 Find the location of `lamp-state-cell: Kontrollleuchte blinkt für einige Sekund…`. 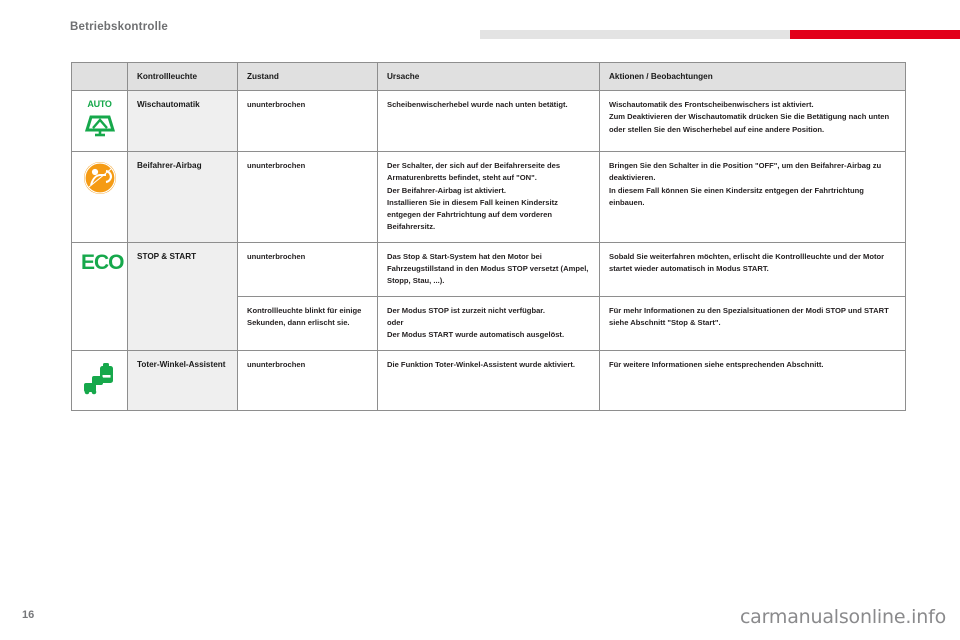

lamp-state-cell: Kontrollleuchte blinkt für einige Sekund… is located at coordinates (307, 323).